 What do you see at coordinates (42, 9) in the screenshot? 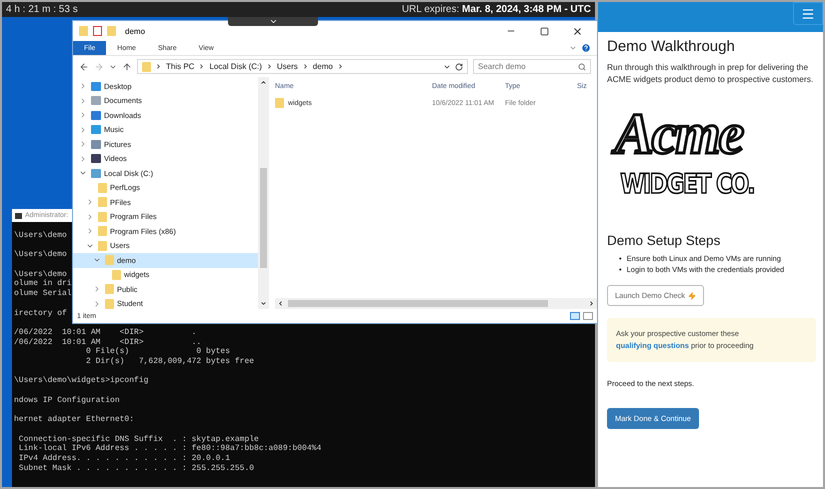
I see `session-timer: 4 h : 21 m : 53 s` at bounding box center [42, 9].